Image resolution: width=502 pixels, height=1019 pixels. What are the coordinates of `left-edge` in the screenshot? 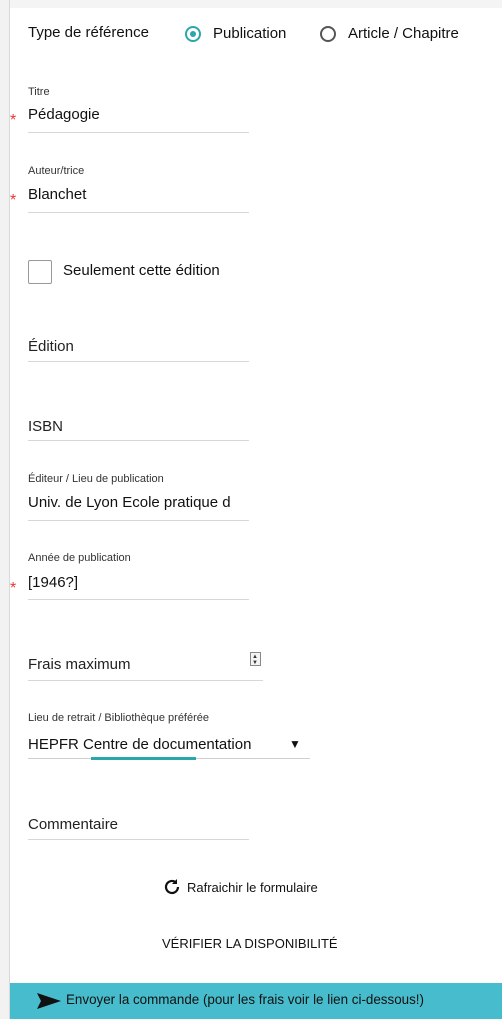 It's located at (5, 509).